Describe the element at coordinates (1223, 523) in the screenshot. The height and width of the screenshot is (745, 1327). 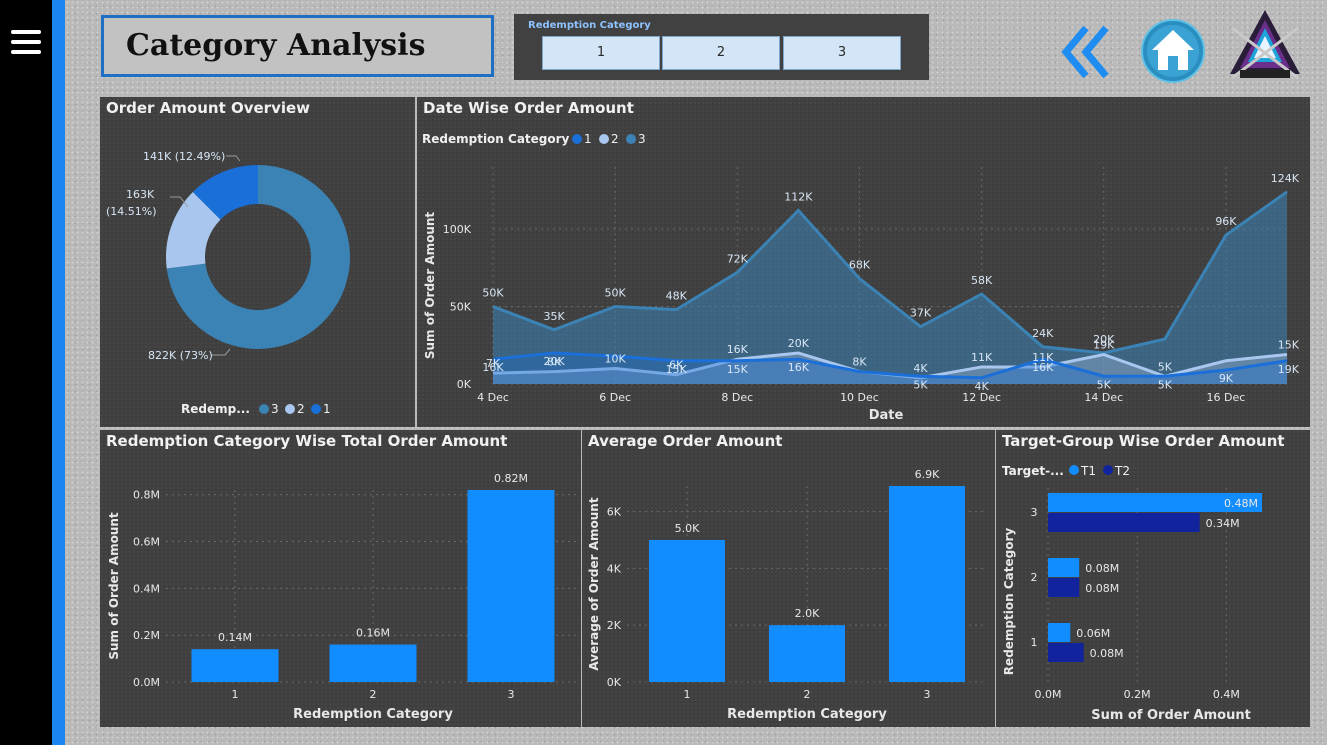
I see `hbar-data-label-T2-3: 0.34M` at that location.